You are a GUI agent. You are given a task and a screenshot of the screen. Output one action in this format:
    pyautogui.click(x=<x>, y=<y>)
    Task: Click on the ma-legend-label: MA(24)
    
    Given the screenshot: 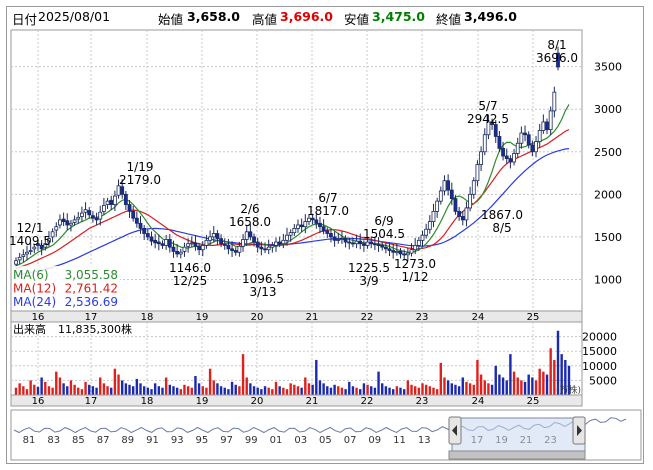 What is the action you would take?
    pyautogui.click(x=34, y=302)
    